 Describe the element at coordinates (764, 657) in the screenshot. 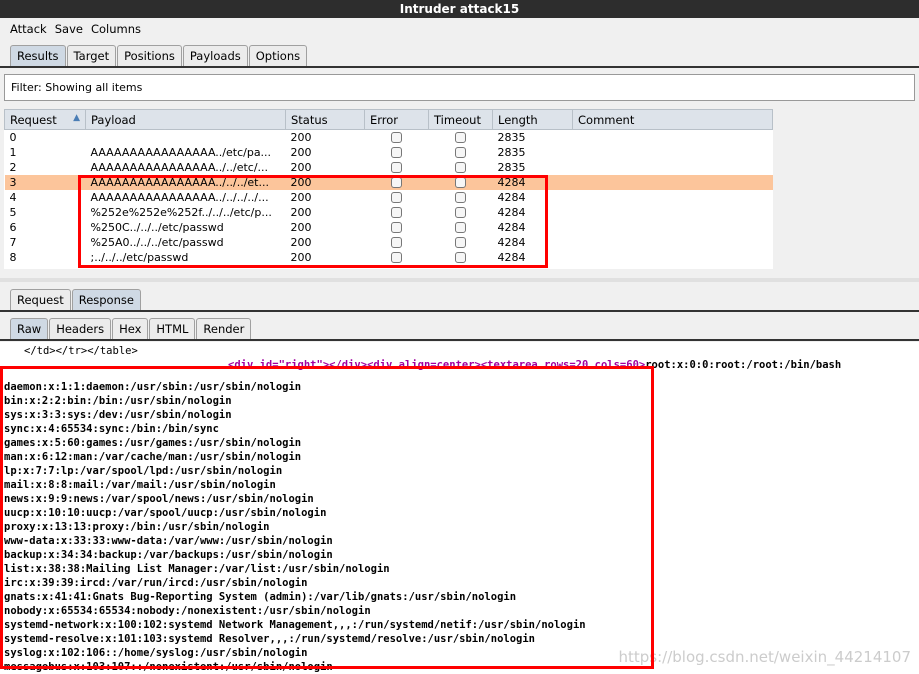

I see `watermark: https://blog.csdn.net/weixin_44214107` at that location.